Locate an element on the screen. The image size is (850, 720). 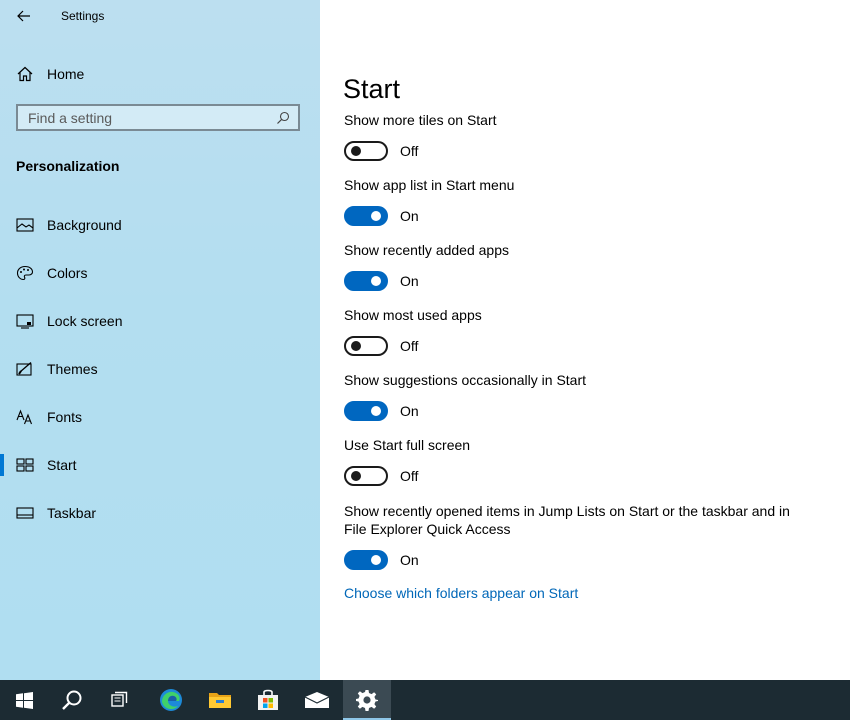
home-icon is located at coordinates (25, 74).